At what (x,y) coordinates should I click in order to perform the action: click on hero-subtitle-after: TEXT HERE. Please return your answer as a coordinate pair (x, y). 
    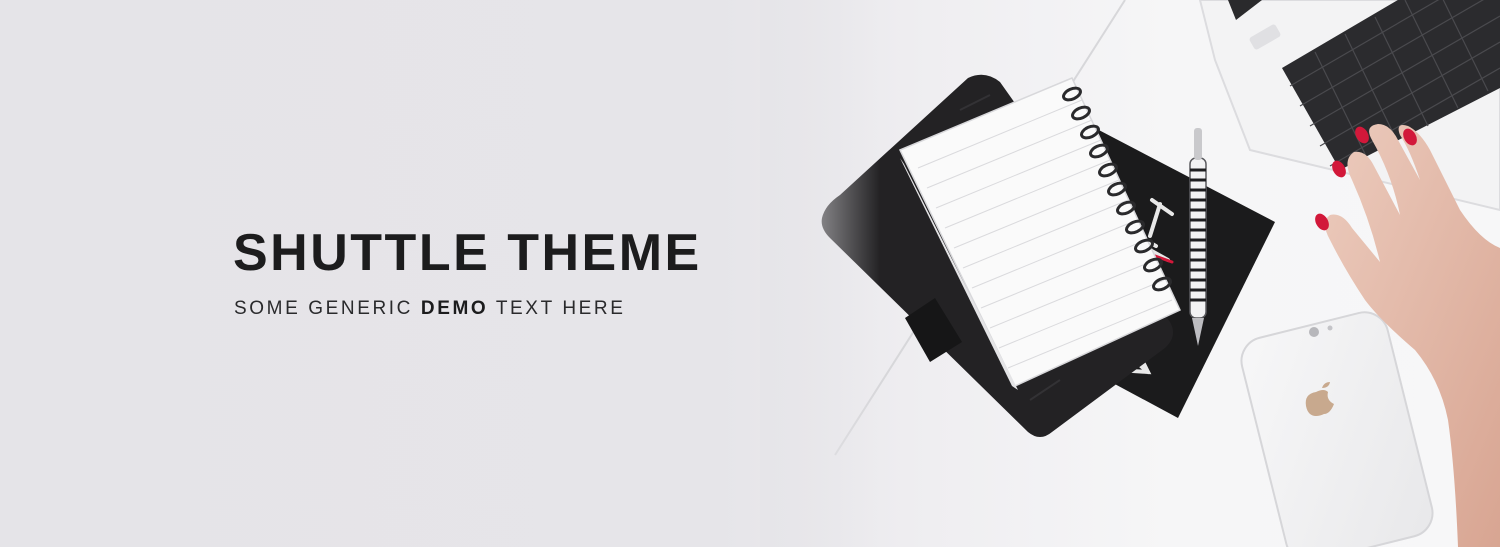
    Looking at the image, I should click on (557, 308).